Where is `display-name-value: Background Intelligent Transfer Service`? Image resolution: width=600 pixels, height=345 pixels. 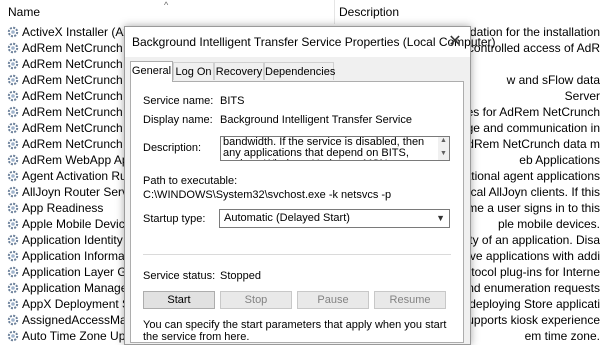
display-name-value: Background Intelligent Transfer Service is located at coordinates (316, 120).